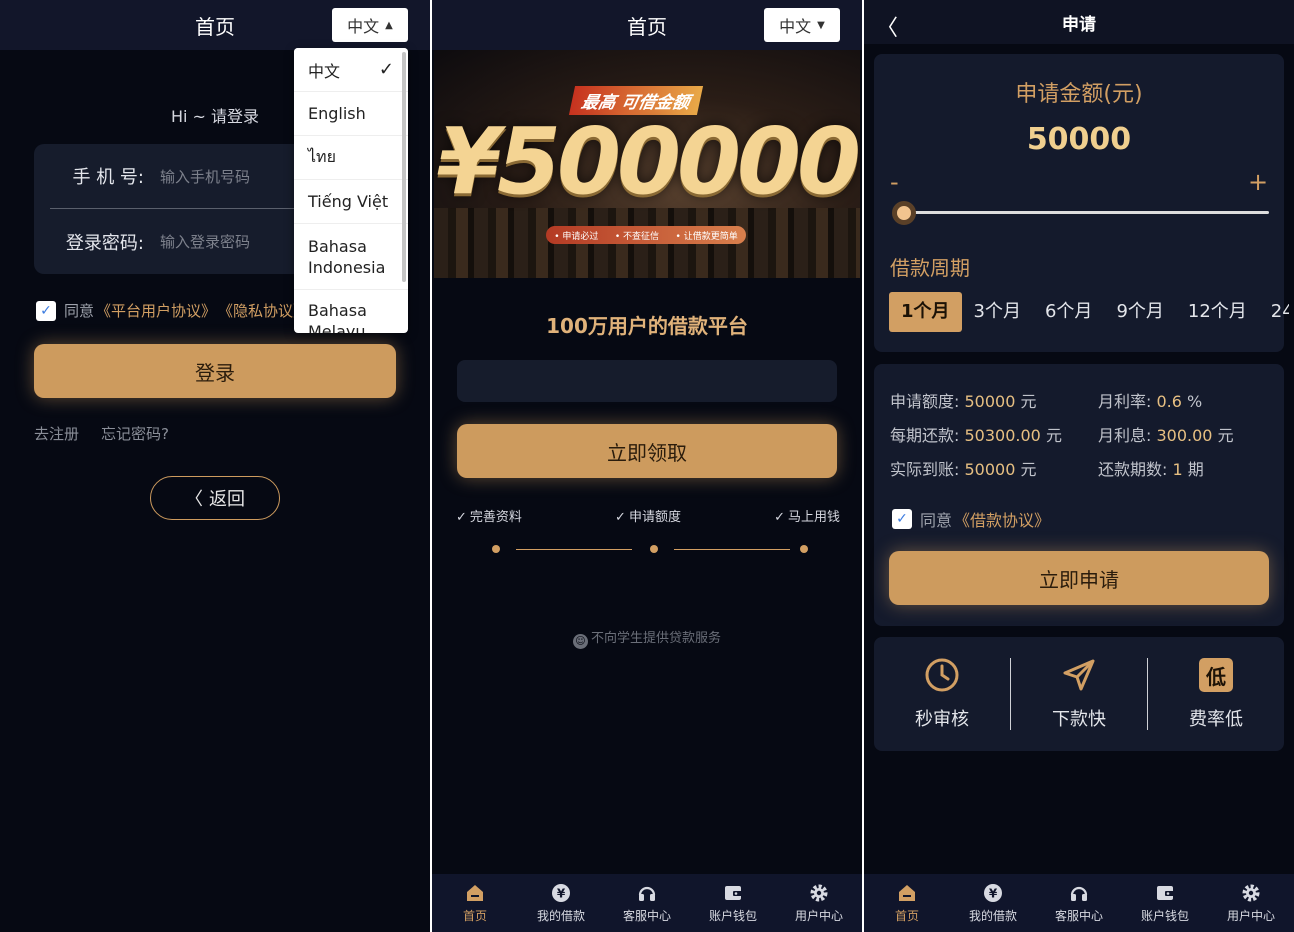 The image size is (1294, 932). Describe the element at coordinates (337, 113) in the screenshot. I see `language-option-label: English` at that location.